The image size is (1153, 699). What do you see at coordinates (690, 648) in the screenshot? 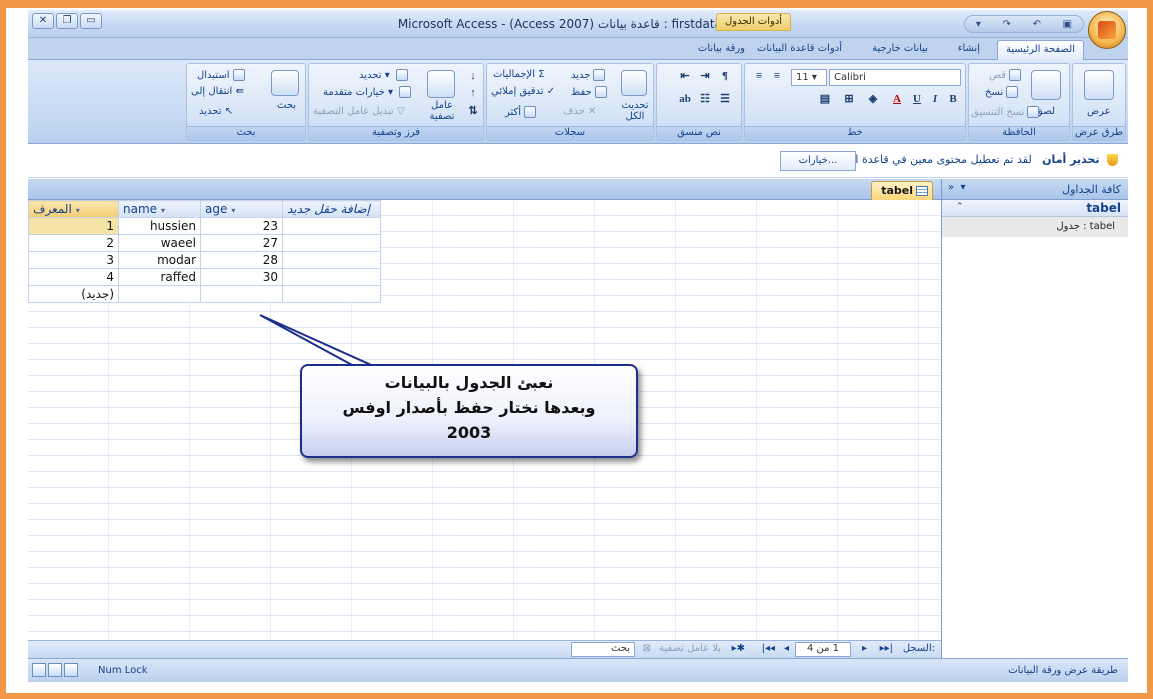
I see `no-filter-indicator: بلا عامل تصفية` at bounding box center [690, 648].